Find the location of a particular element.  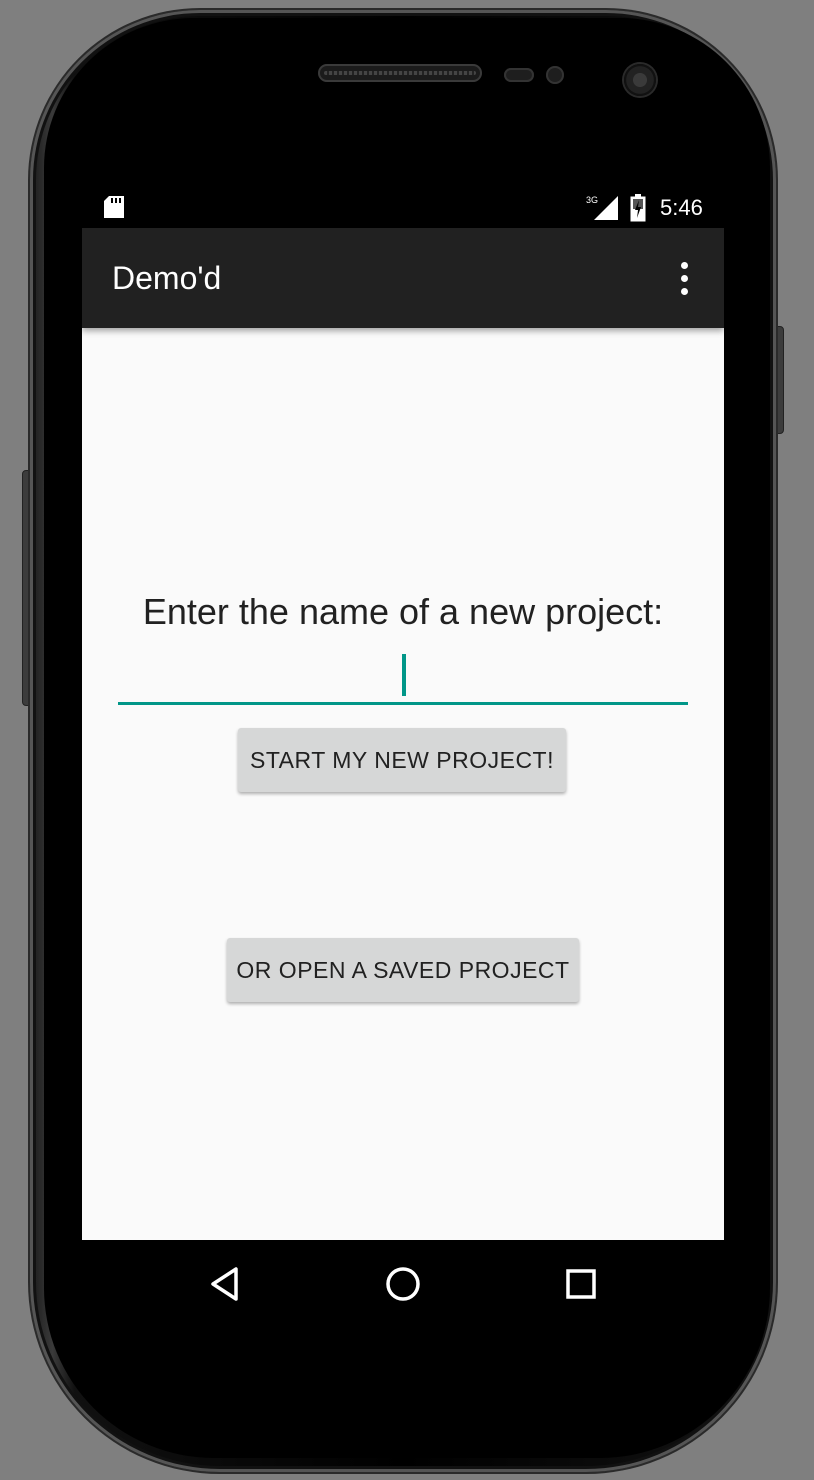

front-camera is located at coordinates (640, 80).